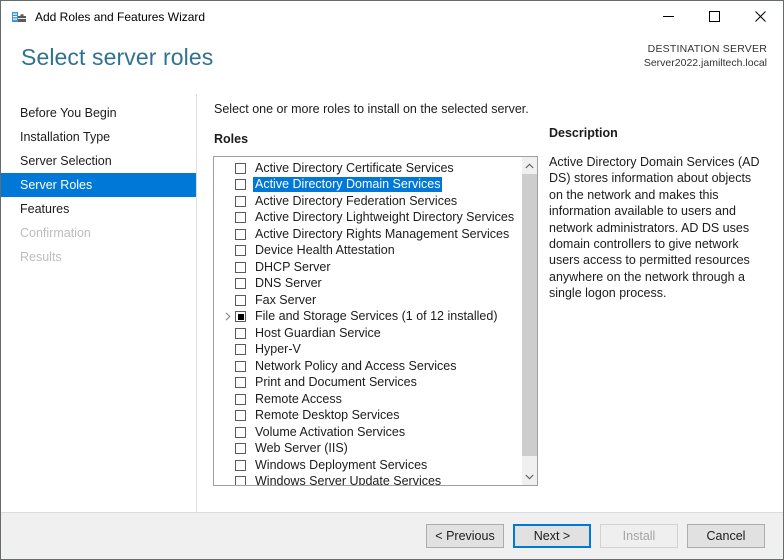  I want to click on minimize-button, so click(668, 16).